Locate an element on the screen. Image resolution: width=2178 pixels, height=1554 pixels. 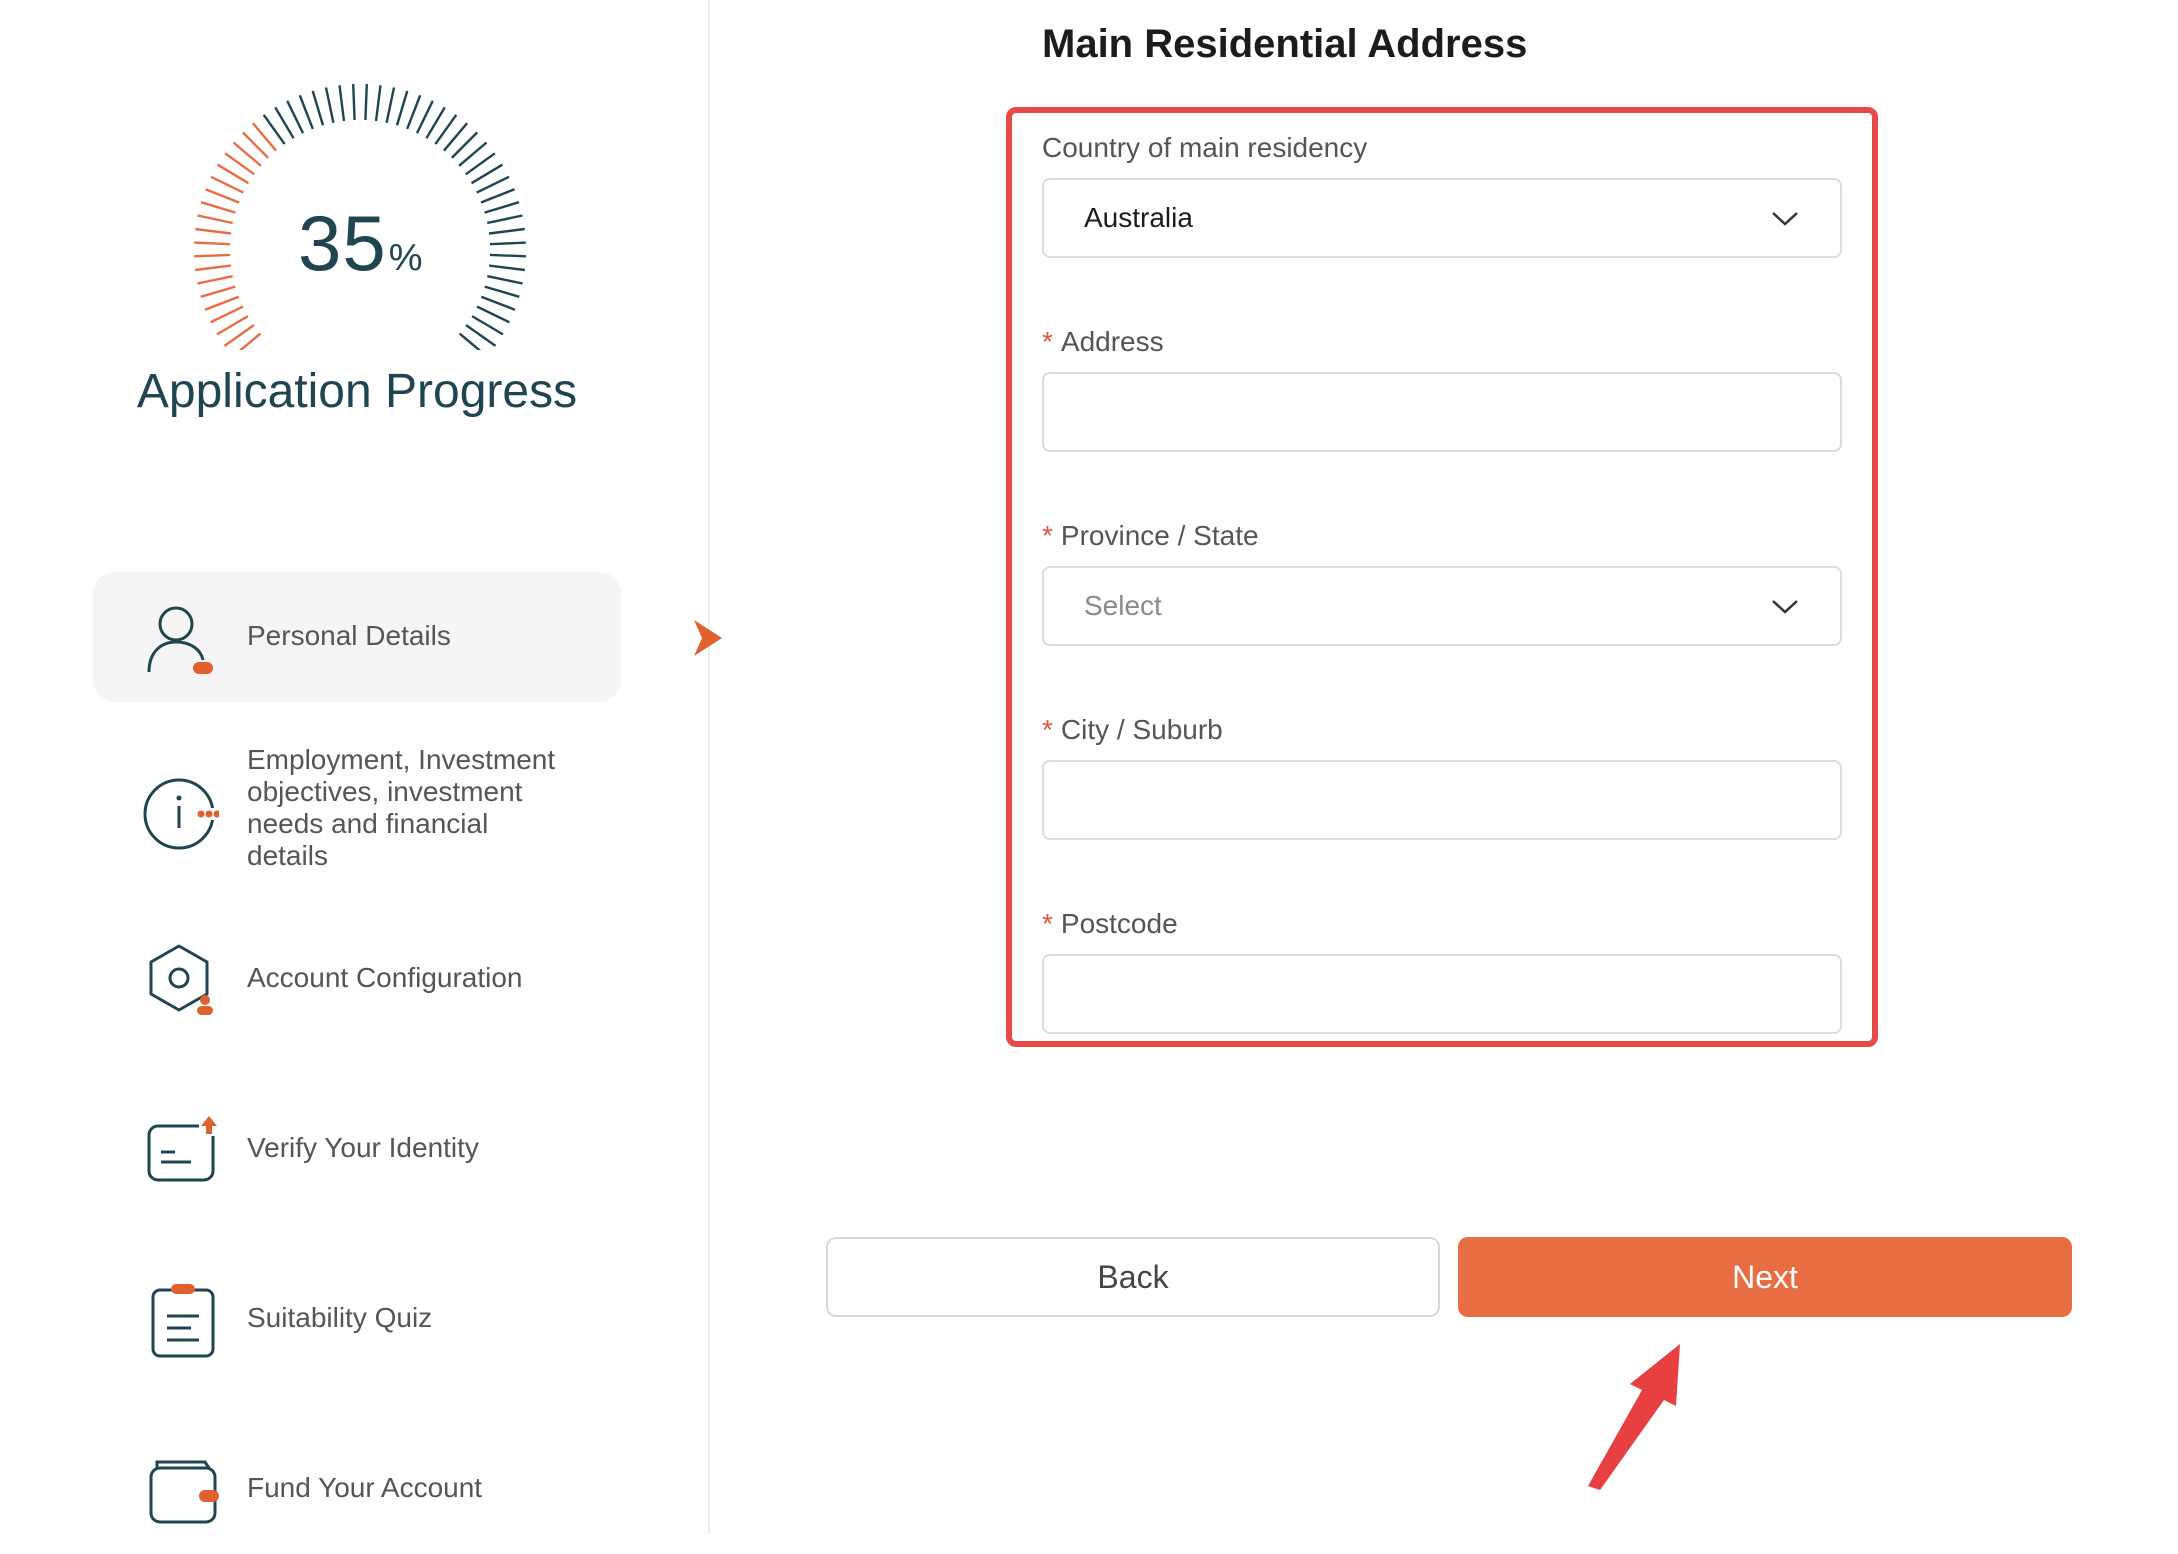
progress-unit: % is located at coordinates (406, 258).